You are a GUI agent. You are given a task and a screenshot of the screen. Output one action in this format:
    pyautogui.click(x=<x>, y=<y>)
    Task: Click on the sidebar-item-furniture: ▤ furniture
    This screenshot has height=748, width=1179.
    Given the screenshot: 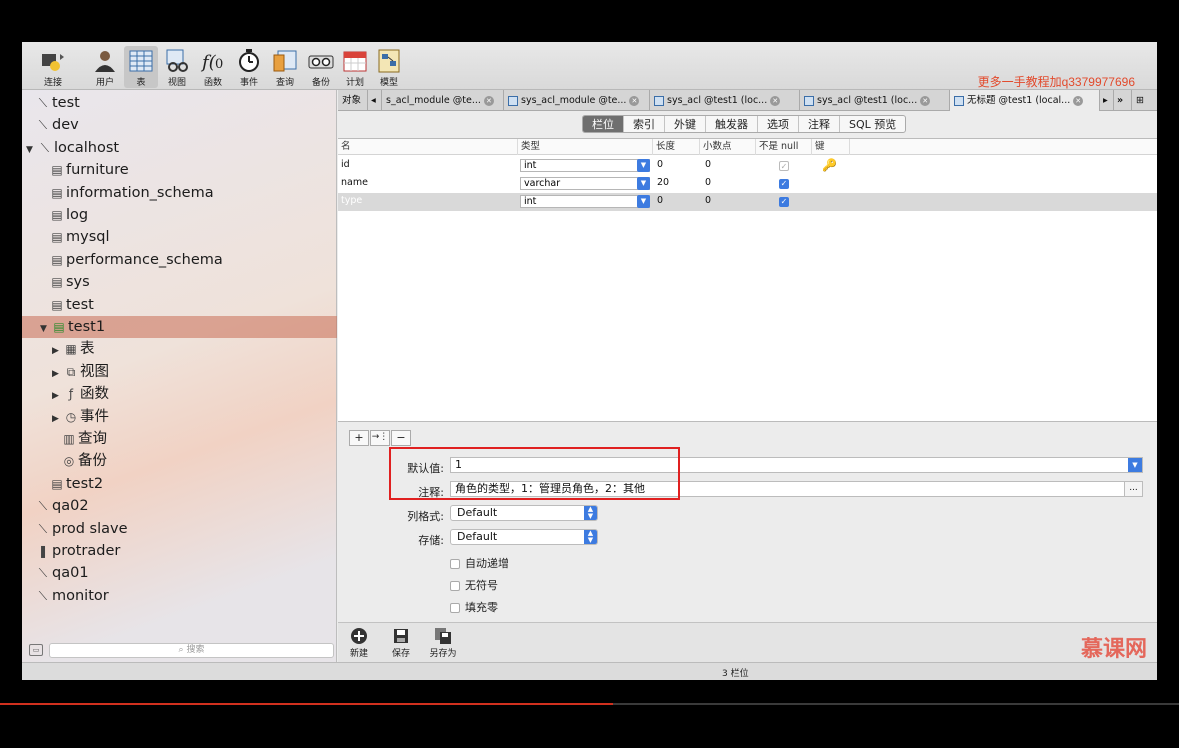 What is the action you would take?
    pyautogui.click(x=179, y=170)
    